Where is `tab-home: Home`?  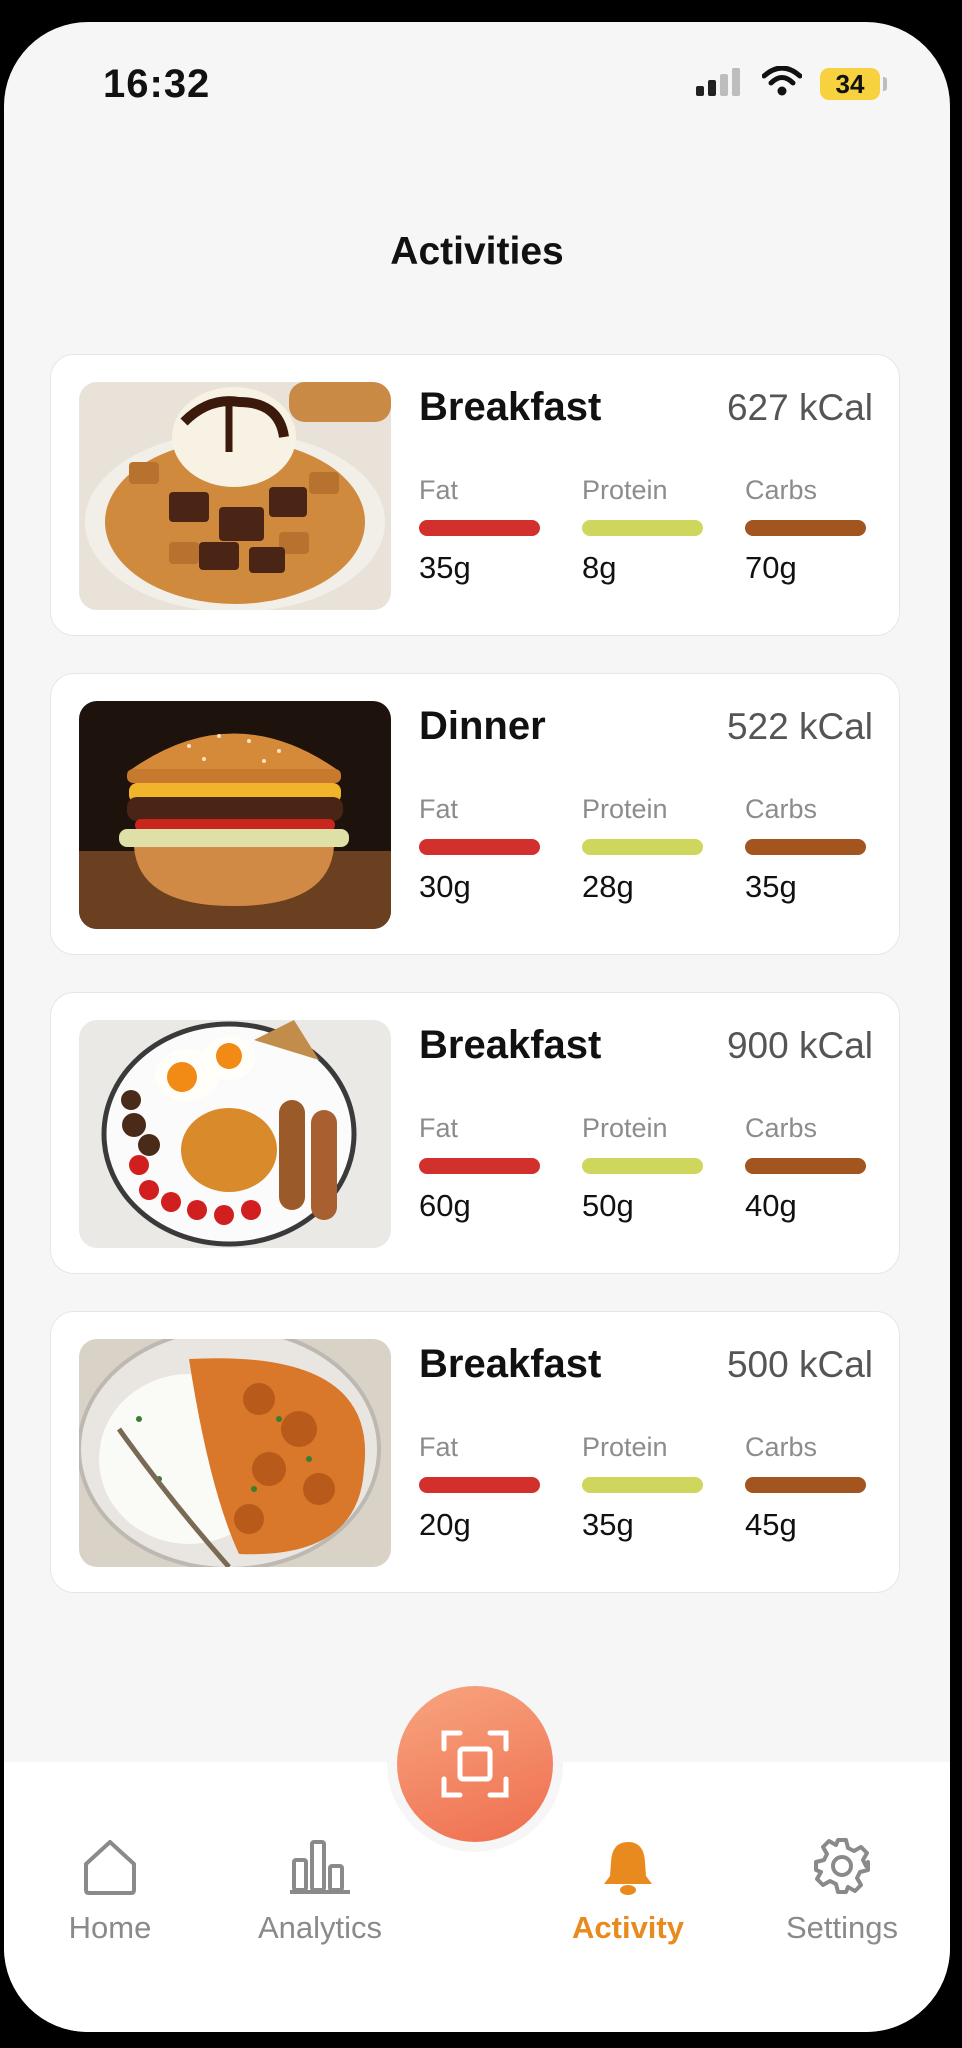
tab-home: Home is located at coordinates (110, 1889).